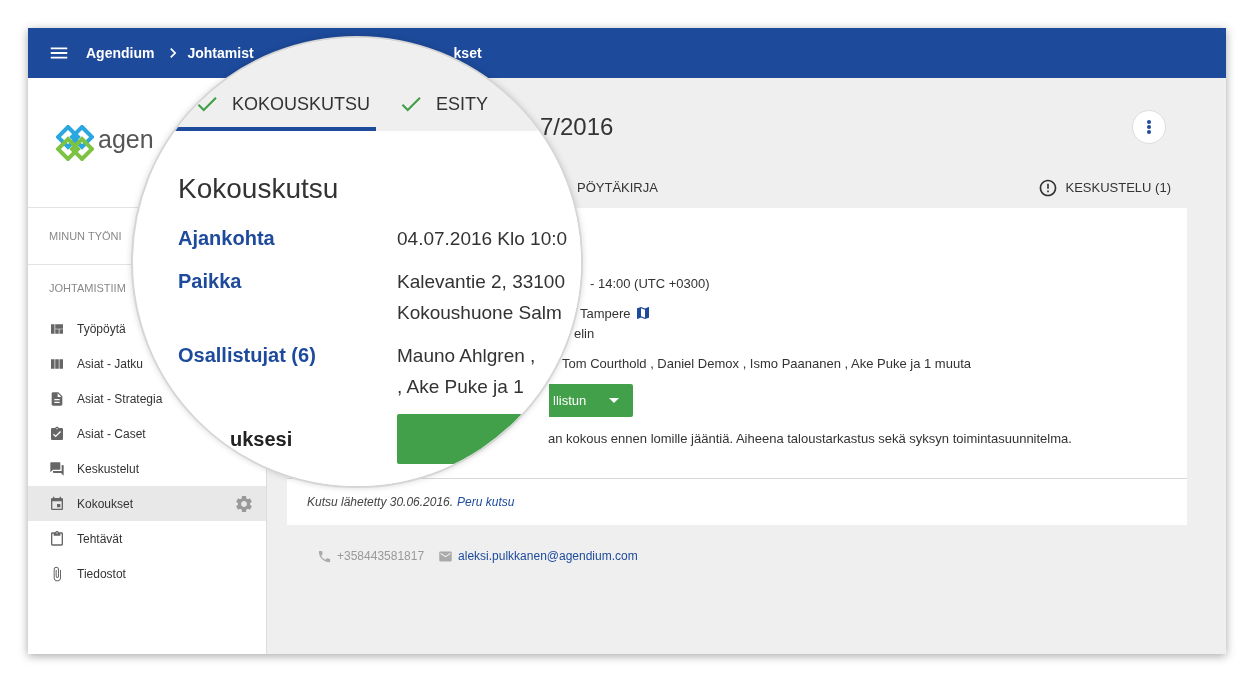 Image resolution: width=1254 pixels, height=682 pixels. I want to click on sidebar-item: Asiat - Caset, so click(87, 433).